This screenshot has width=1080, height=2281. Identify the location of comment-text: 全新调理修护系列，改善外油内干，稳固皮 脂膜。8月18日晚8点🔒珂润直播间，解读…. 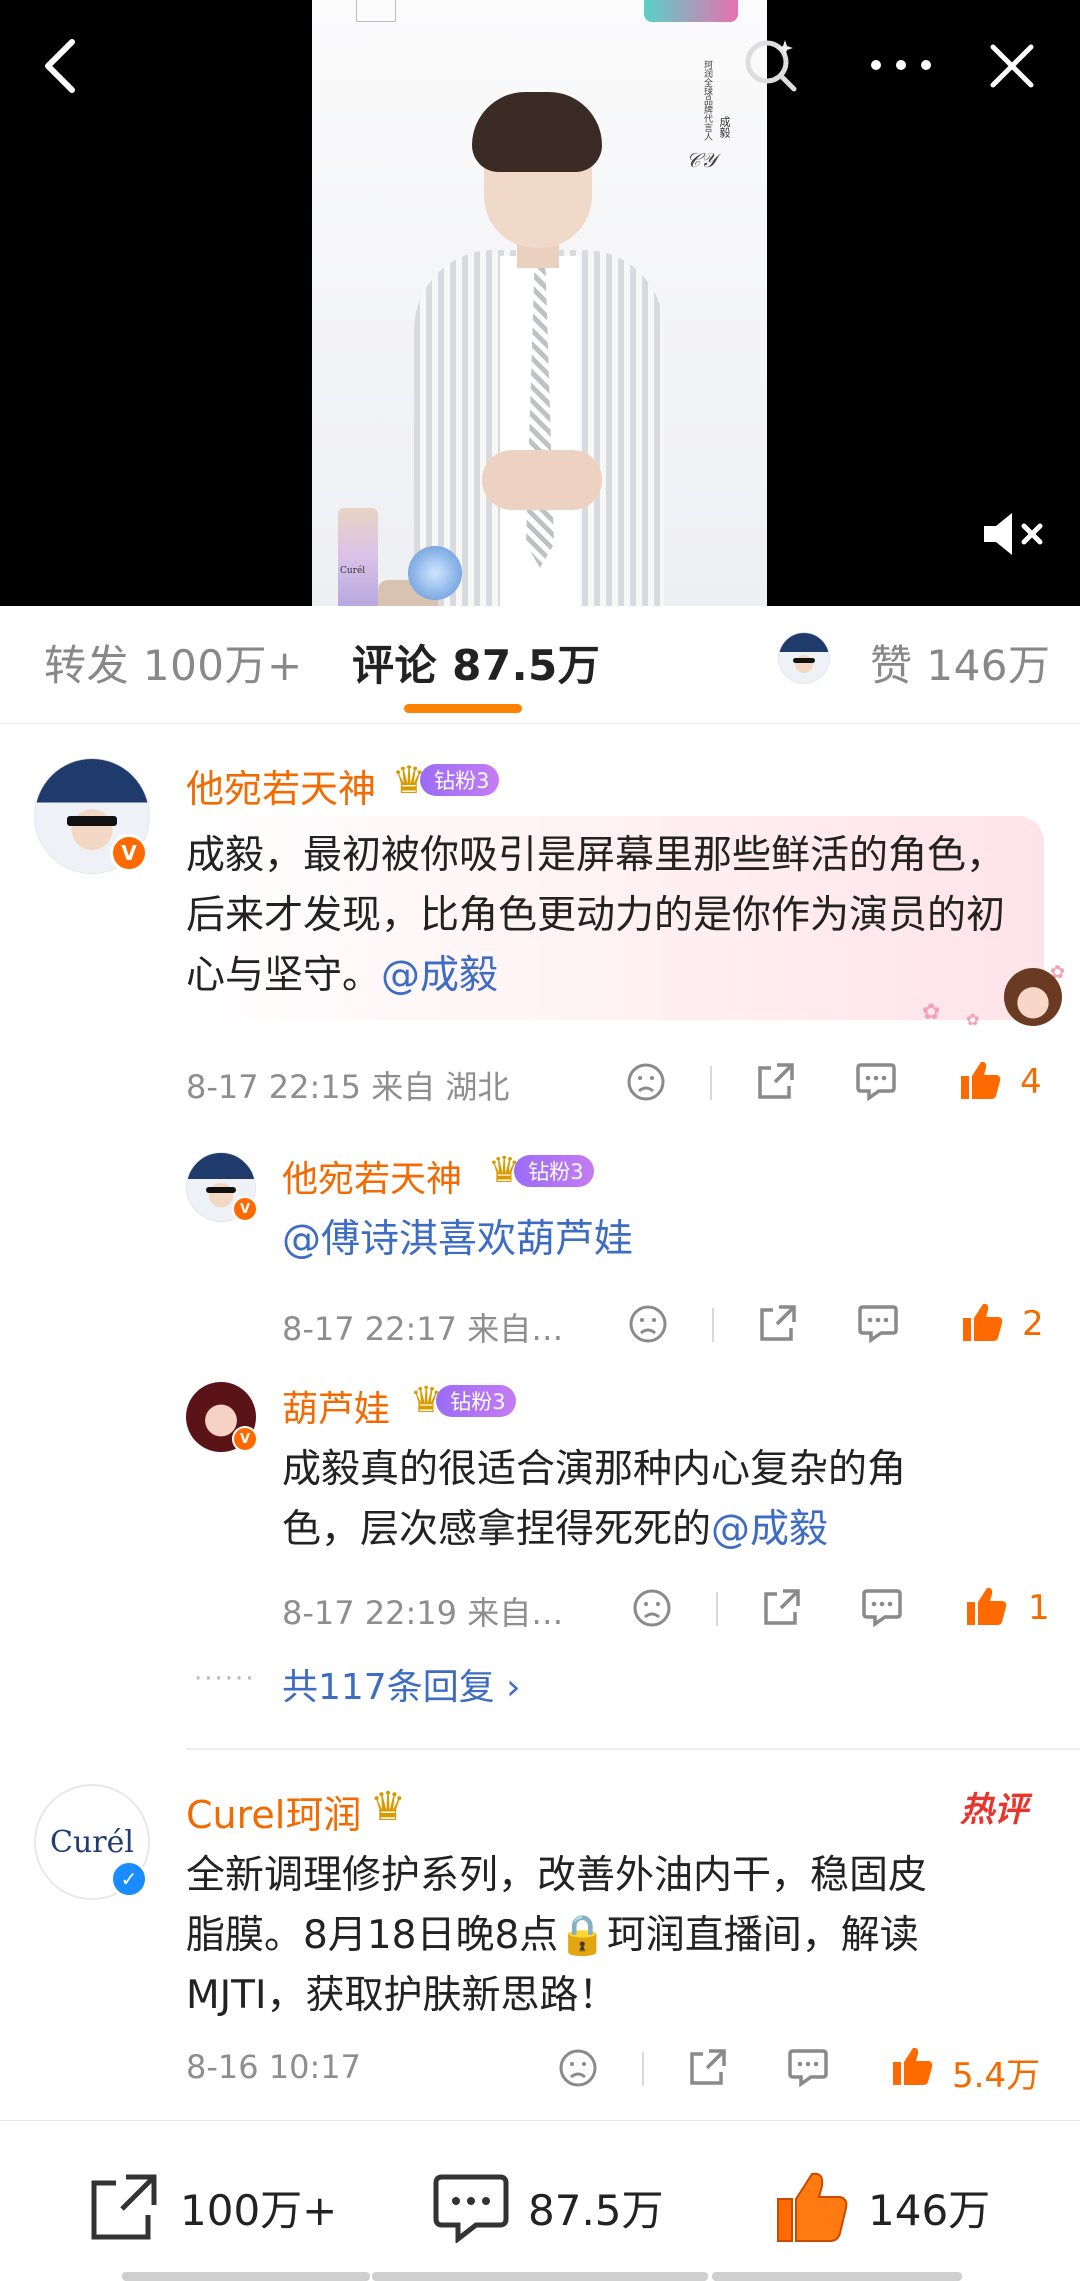
(616, 1936).